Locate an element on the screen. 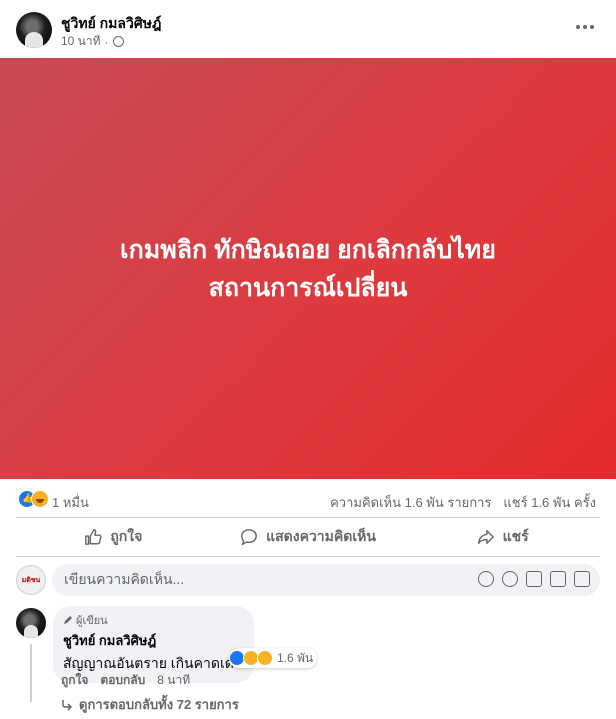  share-label: แชร์ is located at coordinates (515, 536).